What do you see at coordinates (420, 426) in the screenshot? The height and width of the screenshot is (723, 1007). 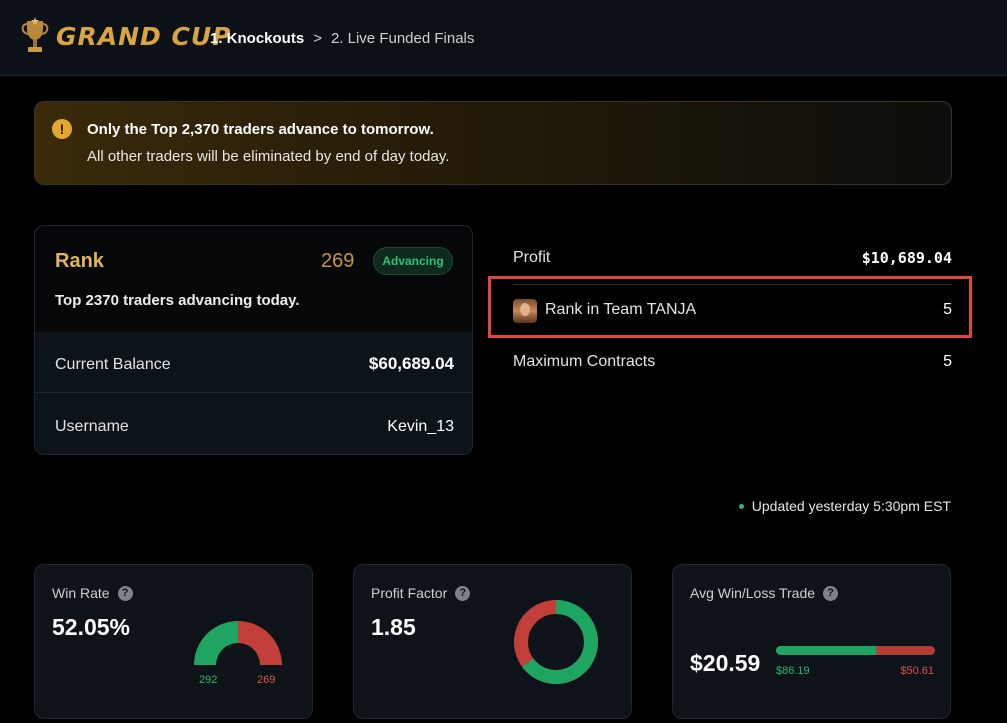 I see `username-value: Kevin_13` at bounding box center [420, 426].